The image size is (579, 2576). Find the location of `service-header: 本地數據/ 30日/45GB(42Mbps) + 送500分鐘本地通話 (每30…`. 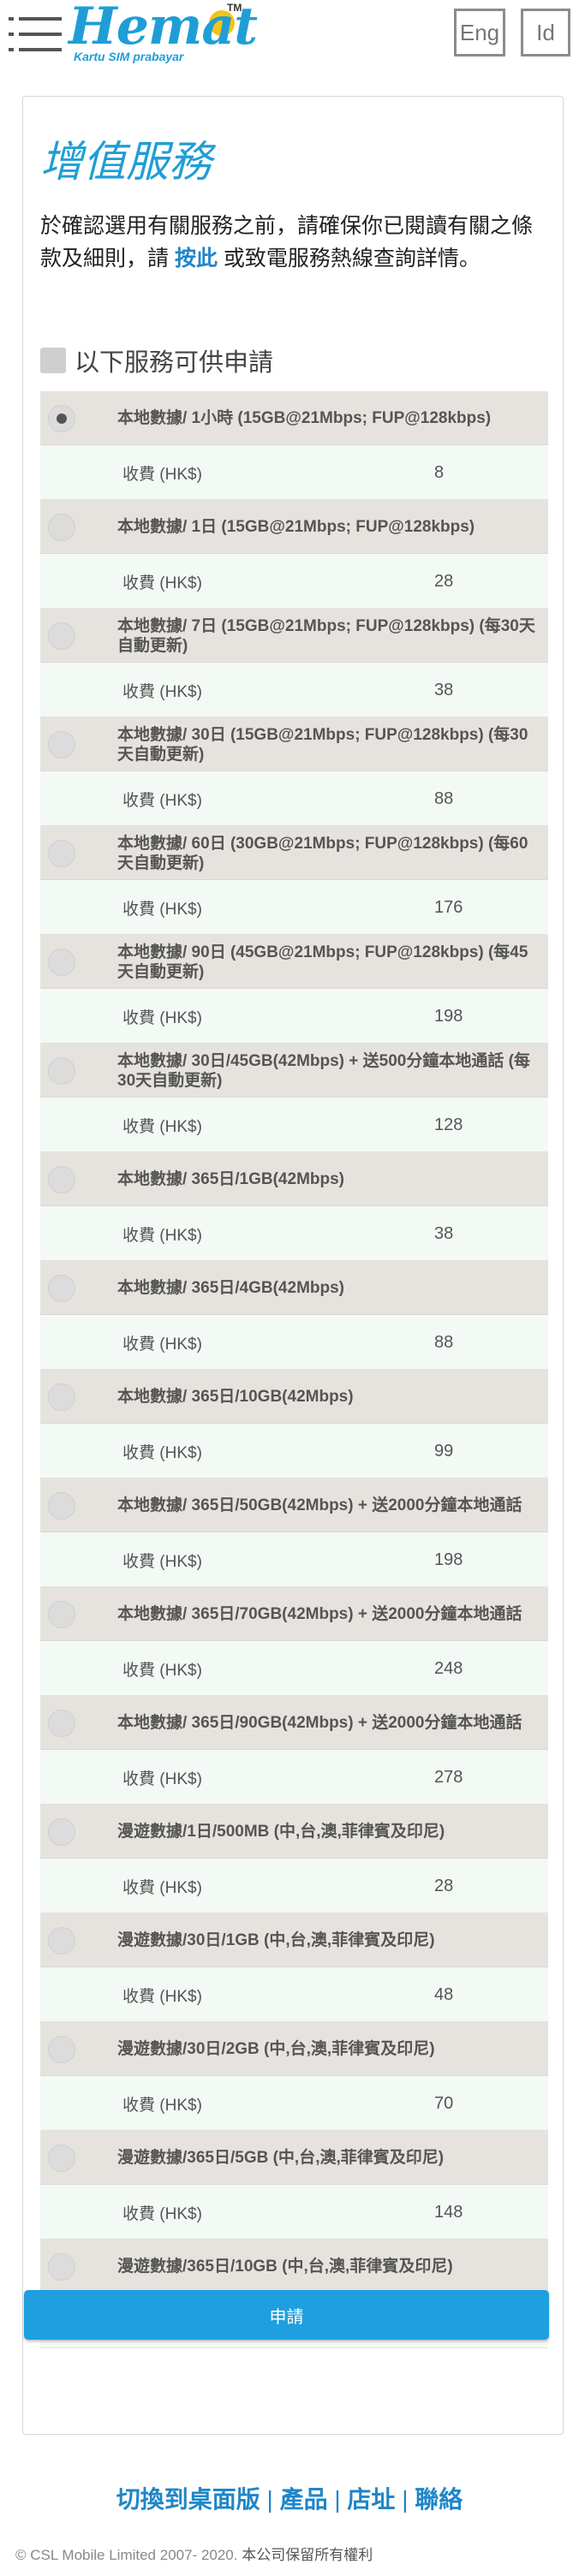

service-header: 本地數據/ 30日/45GB(42Mbps) + 送500分鐘本地通話 (每30… is located at coordinates (294, 1071).